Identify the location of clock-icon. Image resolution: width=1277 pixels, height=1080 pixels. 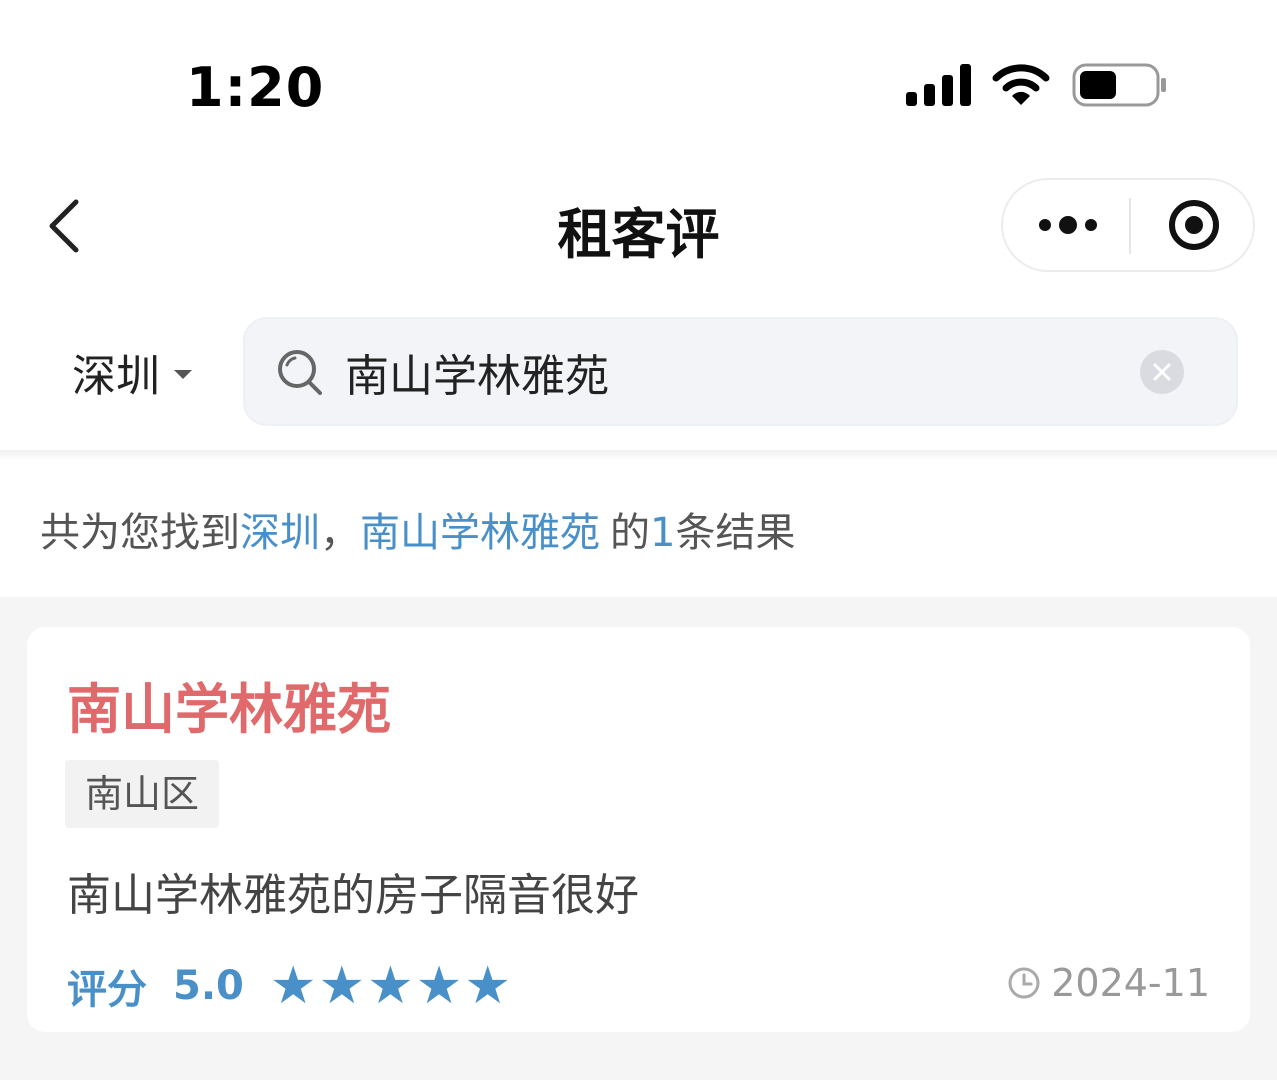
(1024, 983).